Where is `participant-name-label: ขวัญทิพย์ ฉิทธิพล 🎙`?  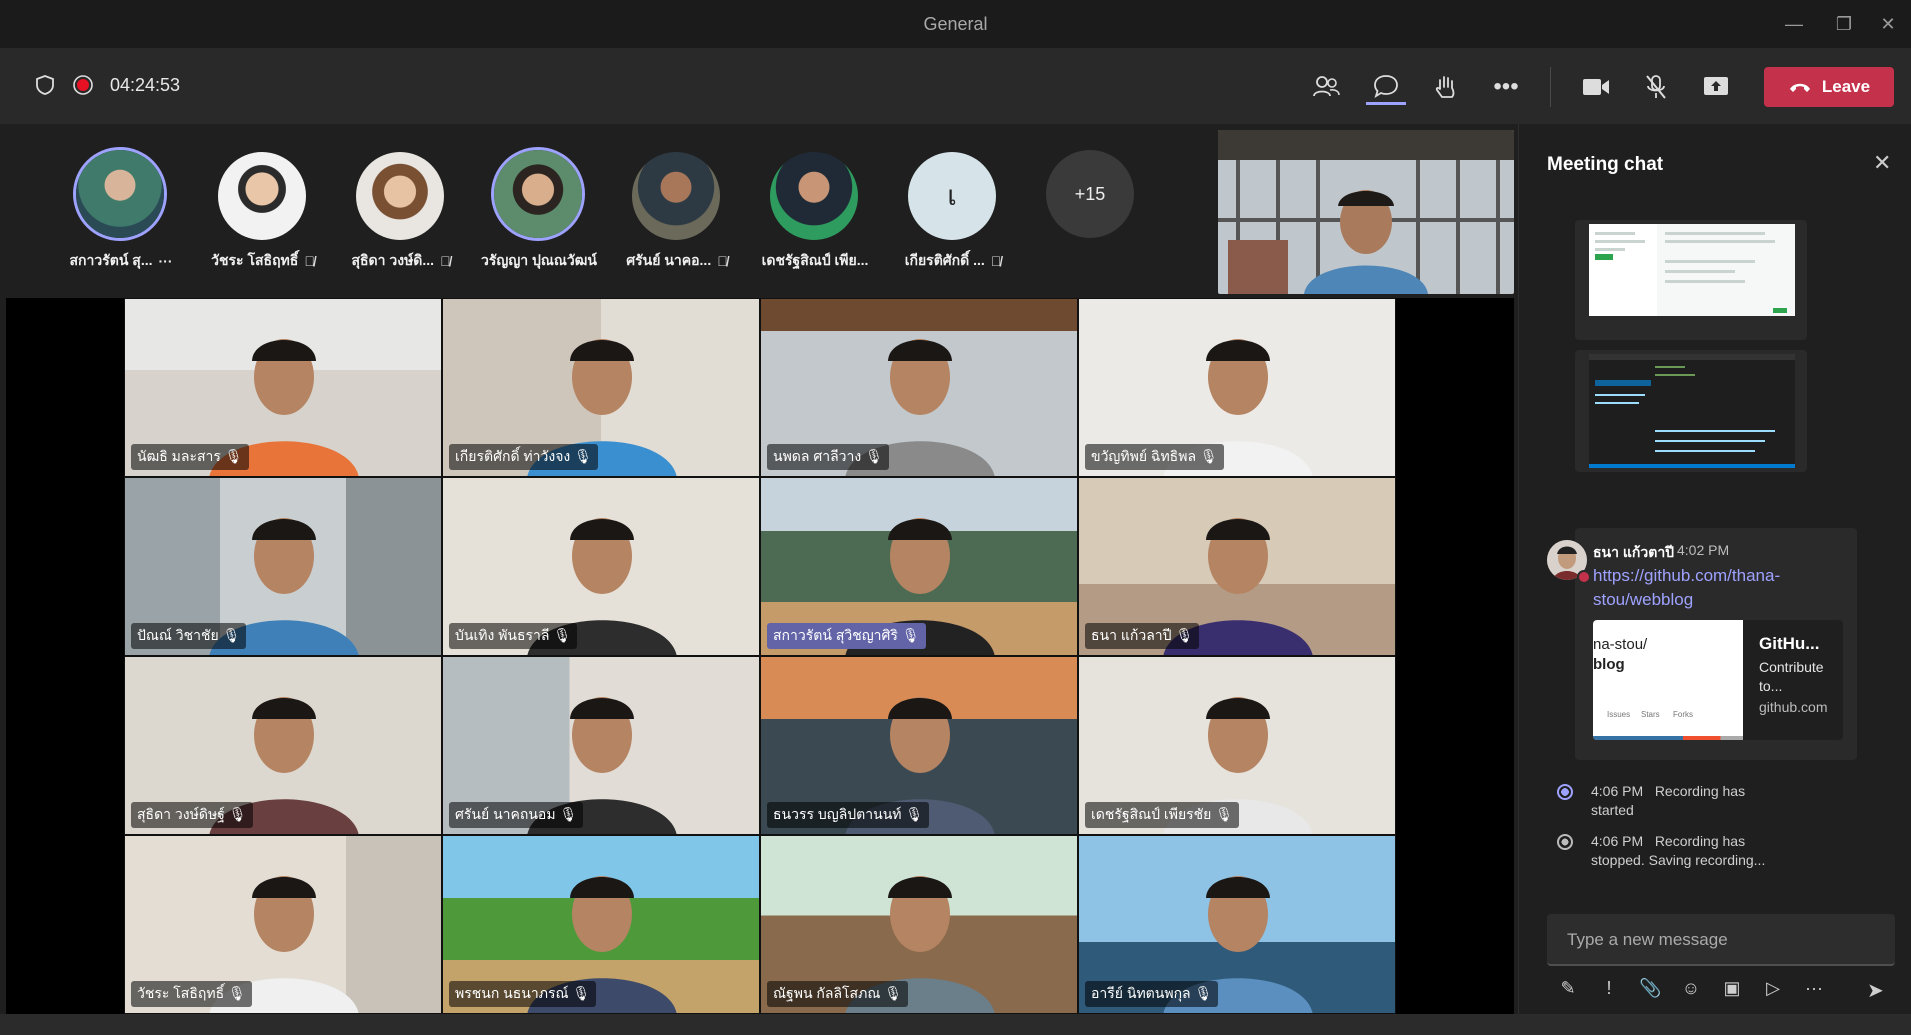
participant-name-label: ขวัญทิพย์ ฉิทธิพล 🎙 is located at coordinates (1154, 457).